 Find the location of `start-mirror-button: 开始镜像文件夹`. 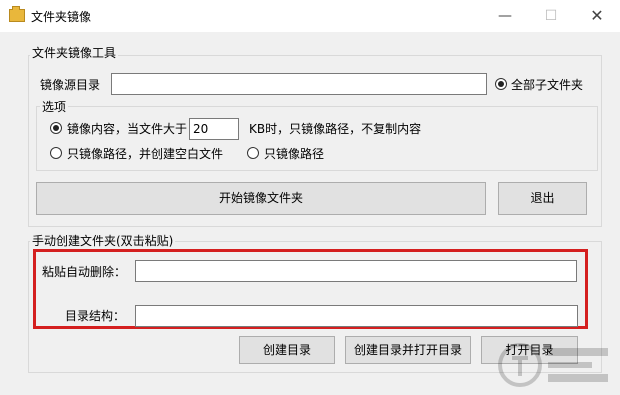

start-mirror-button: 开始镜像文件夹 is located at coordinates (261, 198).